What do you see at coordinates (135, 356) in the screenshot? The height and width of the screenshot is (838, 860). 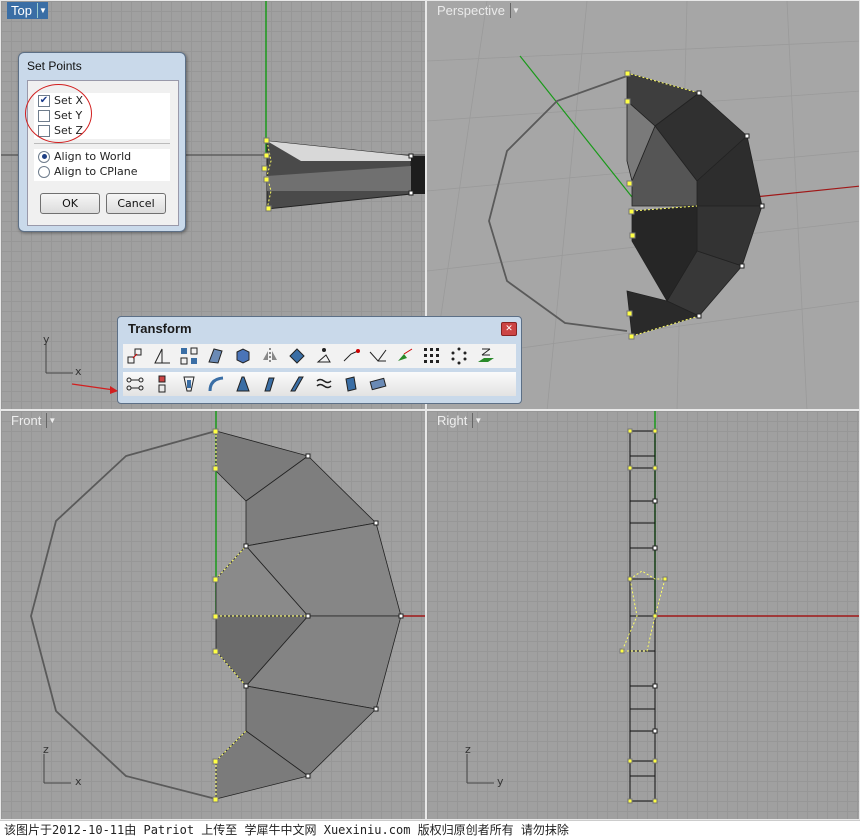 I see `scale-icon` at bounding box center [135, 356].